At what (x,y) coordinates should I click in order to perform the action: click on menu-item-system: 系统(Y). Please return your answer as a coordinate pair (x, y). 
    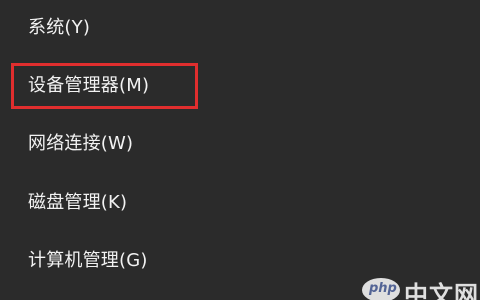
    Looking at the image, I should click on (59, 28).